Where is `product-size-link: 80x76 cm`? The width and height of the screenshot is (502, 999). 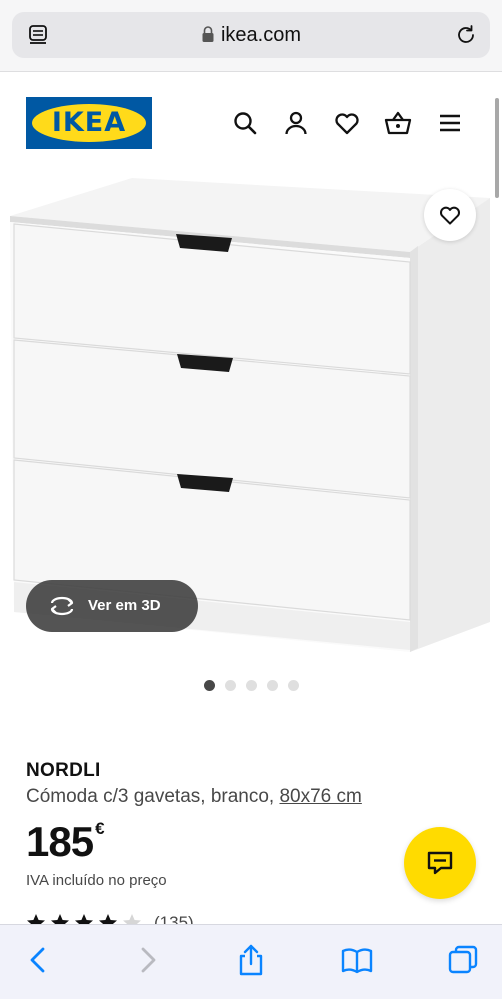 product-size-link: 80x76 cm is located at coordinates (320, 796).